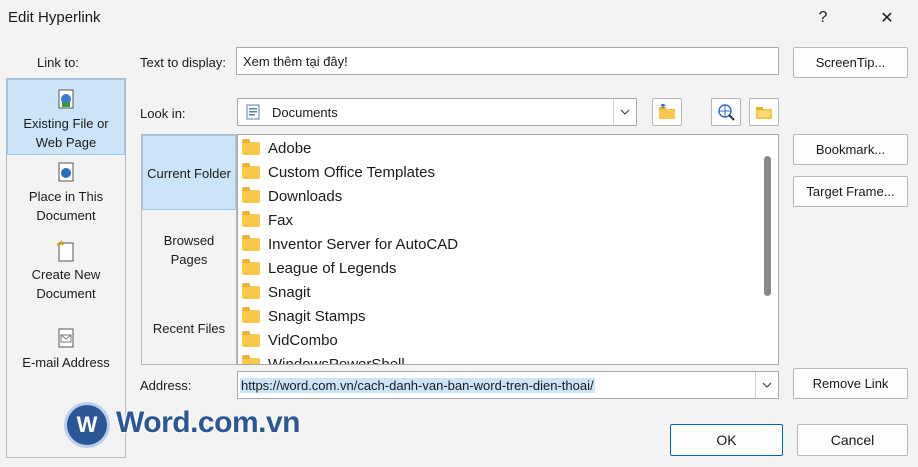 The height and width of the screenshot is (467, 918). I want to click on recent-files-tab: Recent Files, so click(189, 331).